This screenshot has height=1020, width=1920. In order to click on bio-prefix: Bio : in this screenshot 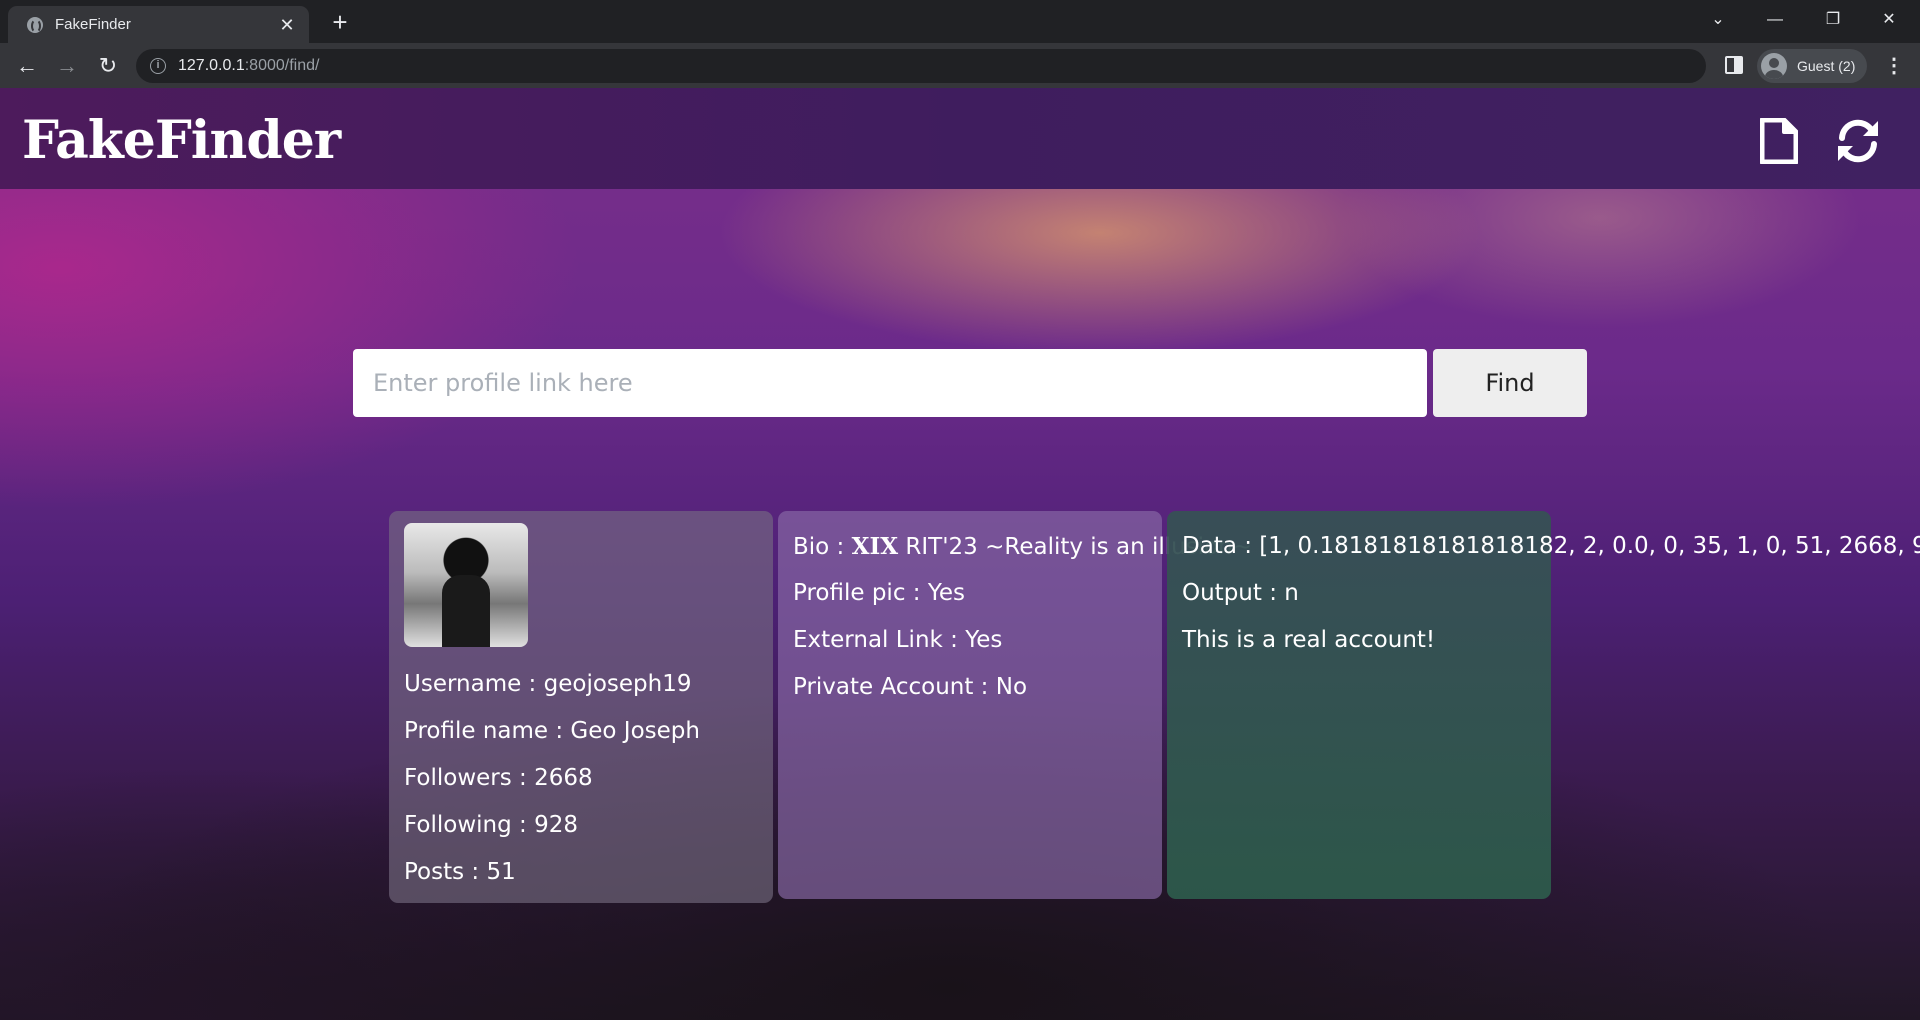, I will do `click(822, 547)`.